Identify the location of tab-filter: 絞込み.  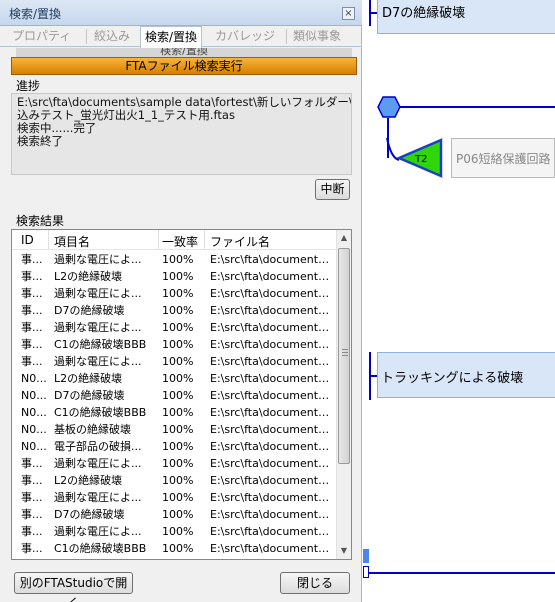
(112, 36).